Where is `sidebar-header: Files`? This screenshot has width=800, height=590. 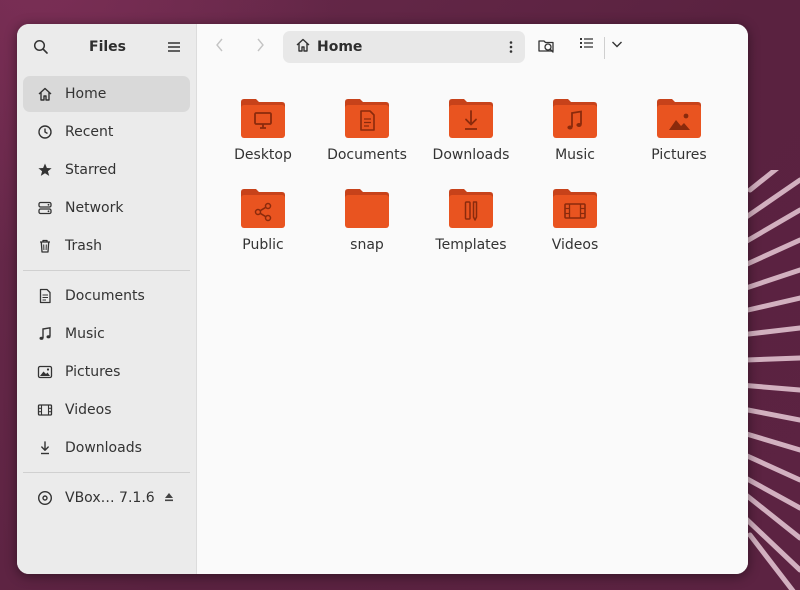 sidebar-header: Files is located at coordinates (106, 47).